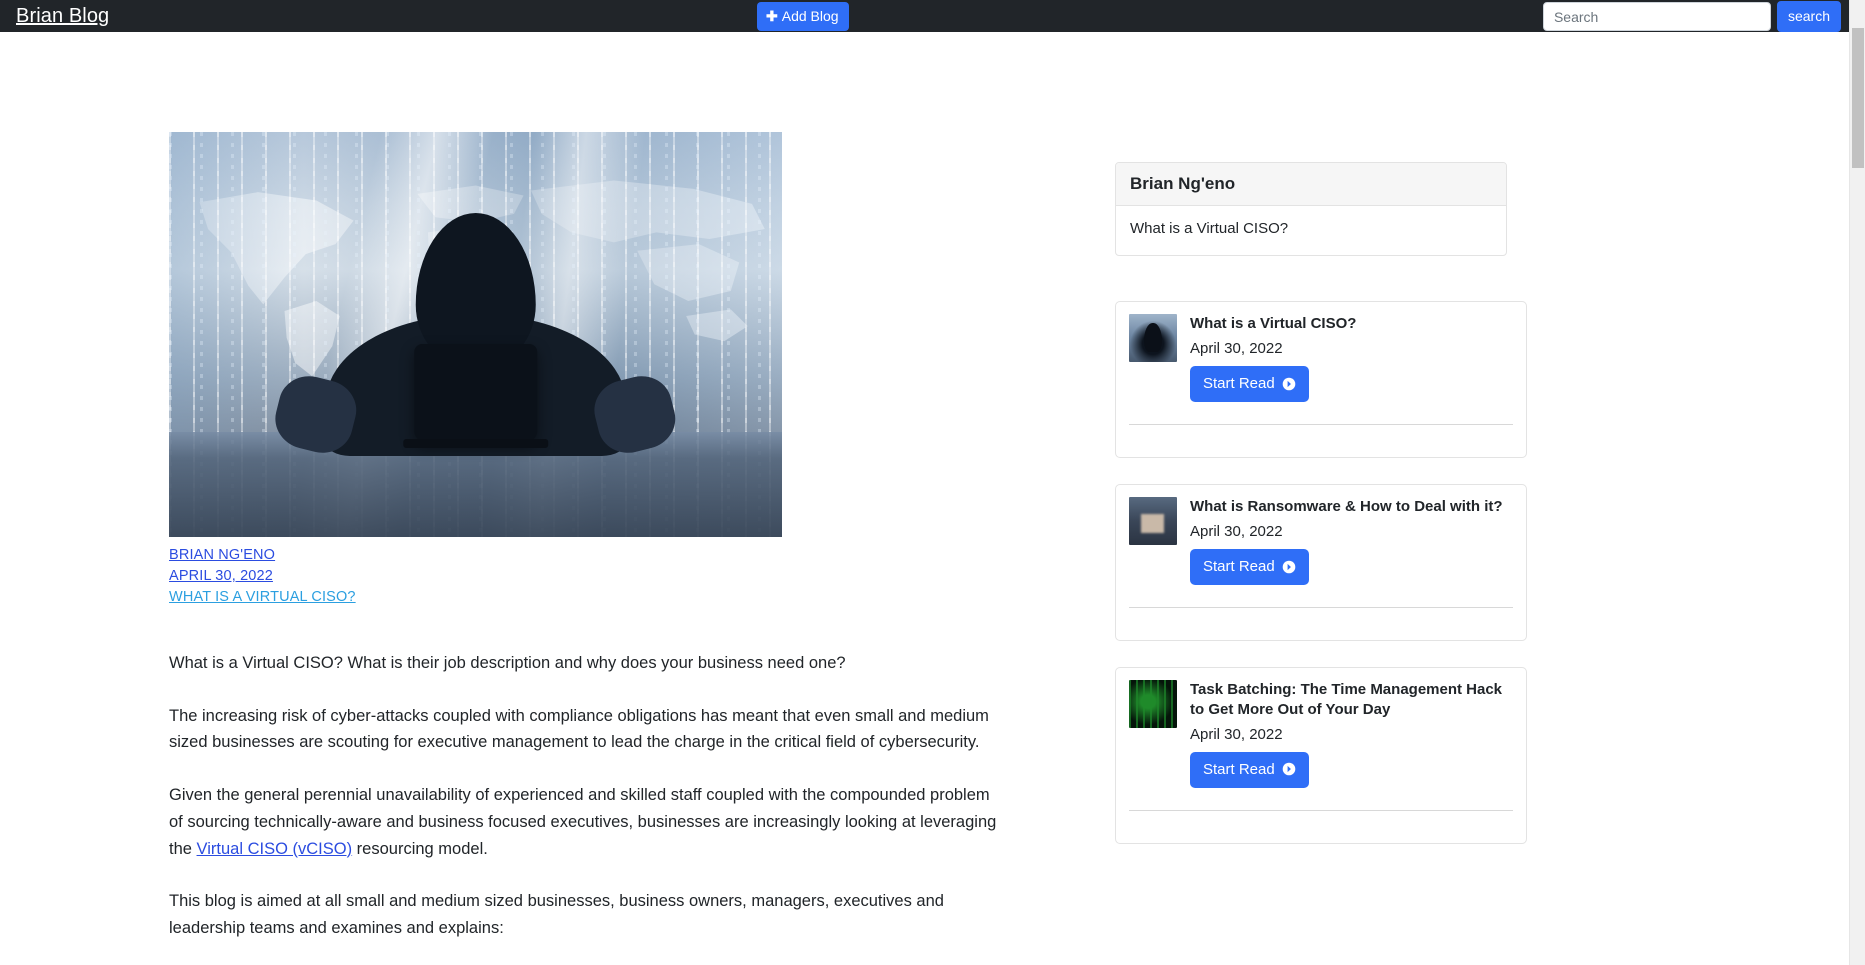 The image size is (1865, 965). Describe the element at coordinates (221, 576) in the screenshot. I see `article-date-link: APRIL 30, 2022` at that location.